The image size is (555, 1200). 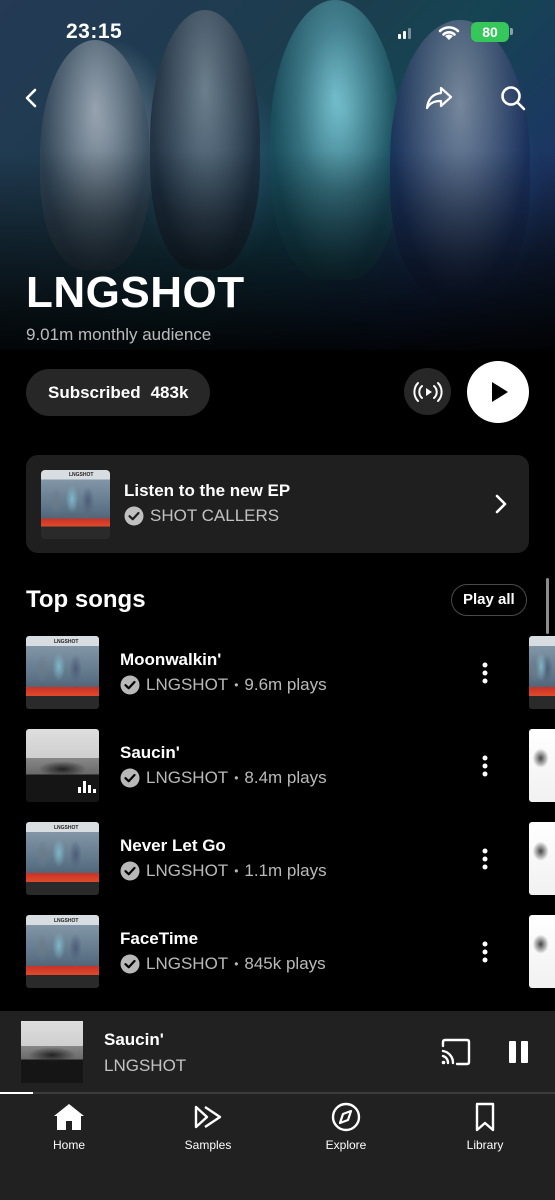 What do you see at coordinates (489, 600) in the screenshot?
I see `play-all-button: Play all` at bounding box center [489, 600].